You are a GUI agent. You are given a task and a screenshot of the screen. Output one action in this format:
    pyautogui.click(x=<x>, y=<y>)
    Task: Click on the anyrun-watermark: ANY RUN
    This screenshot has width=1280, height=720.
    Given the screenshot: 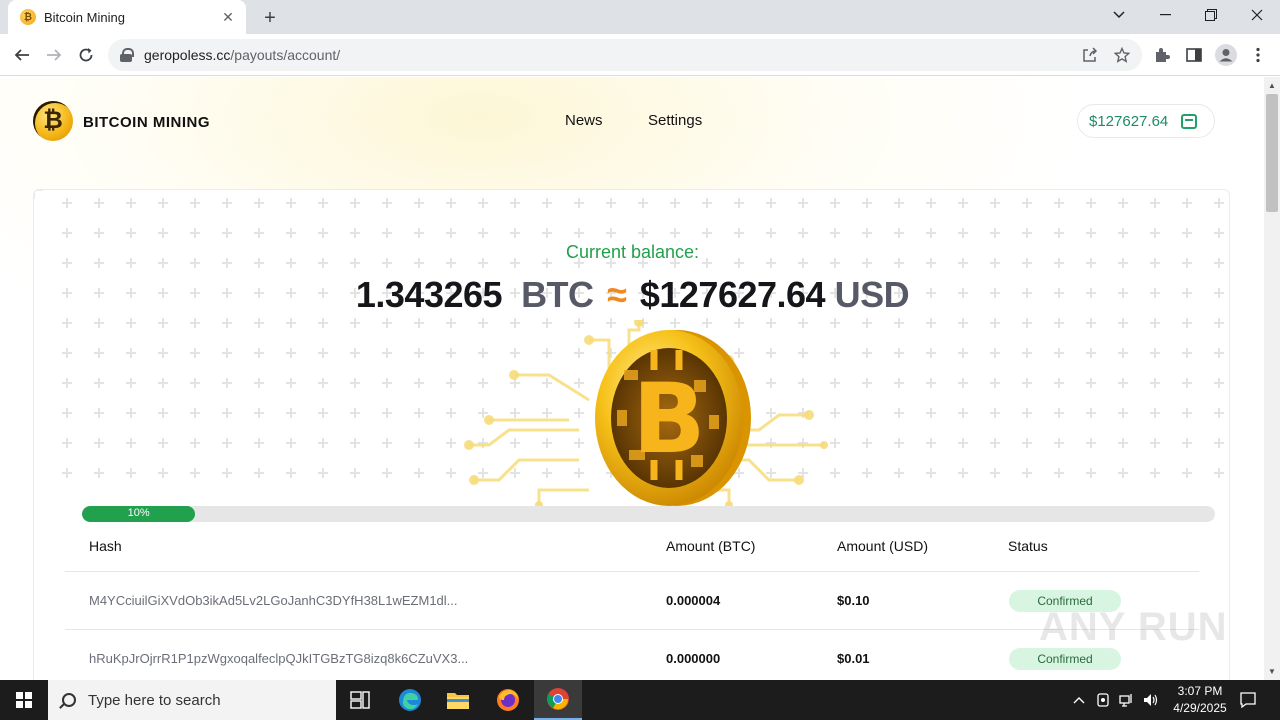 What is the action you would take?
    pyautogui.click(x=1133, y=627)
    